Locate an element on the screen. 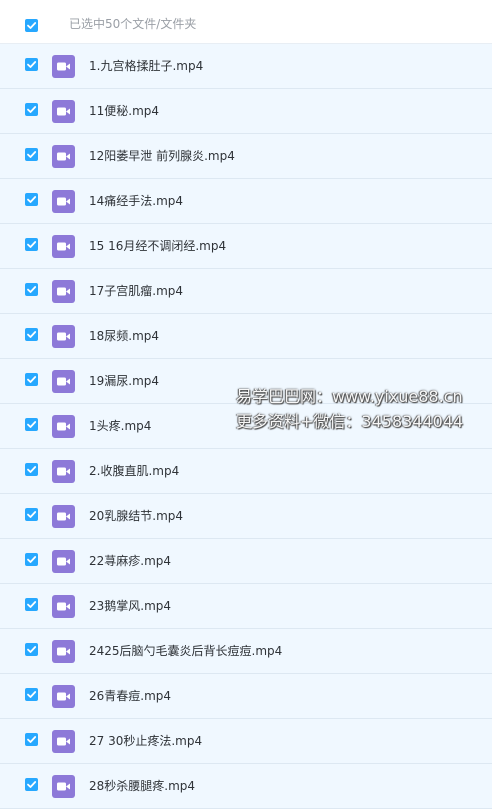  file-row: 26青春痘.mp4 is located at coordinates (246, 696).